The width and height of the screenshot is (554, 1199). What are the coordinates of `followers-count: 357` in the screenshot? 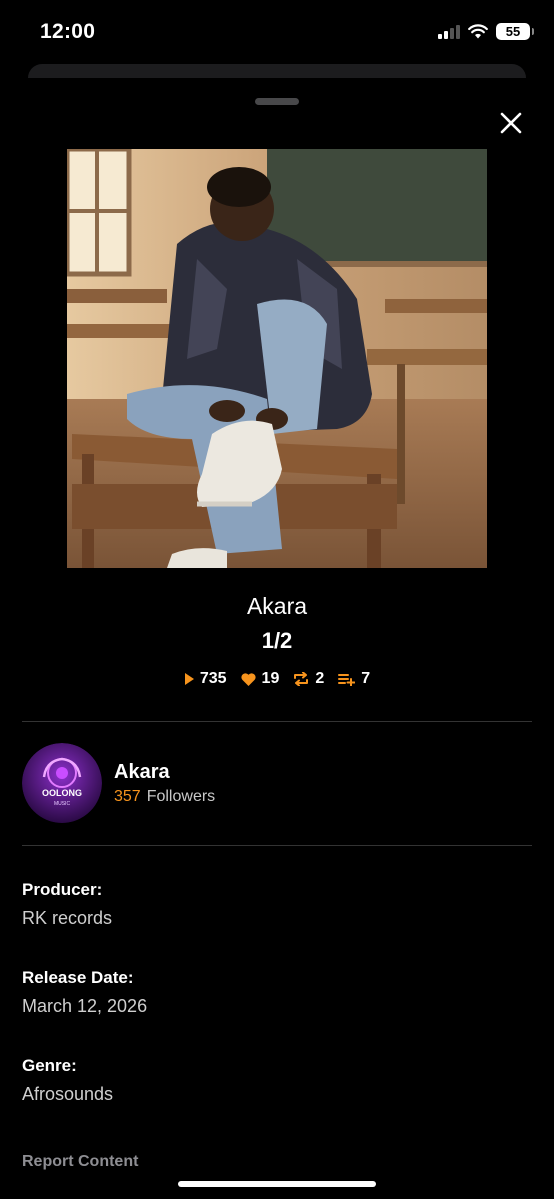 It's located at (127, 796).